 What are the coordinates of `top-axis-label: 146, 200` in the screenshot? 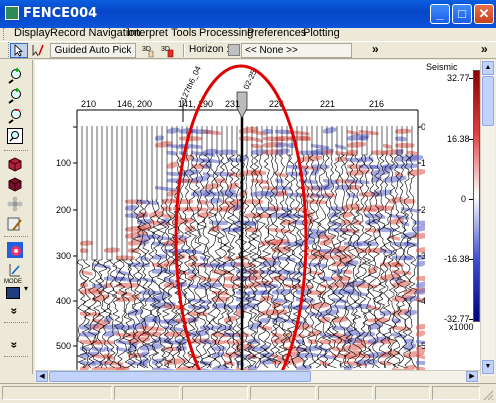 It's located at (134, 104).